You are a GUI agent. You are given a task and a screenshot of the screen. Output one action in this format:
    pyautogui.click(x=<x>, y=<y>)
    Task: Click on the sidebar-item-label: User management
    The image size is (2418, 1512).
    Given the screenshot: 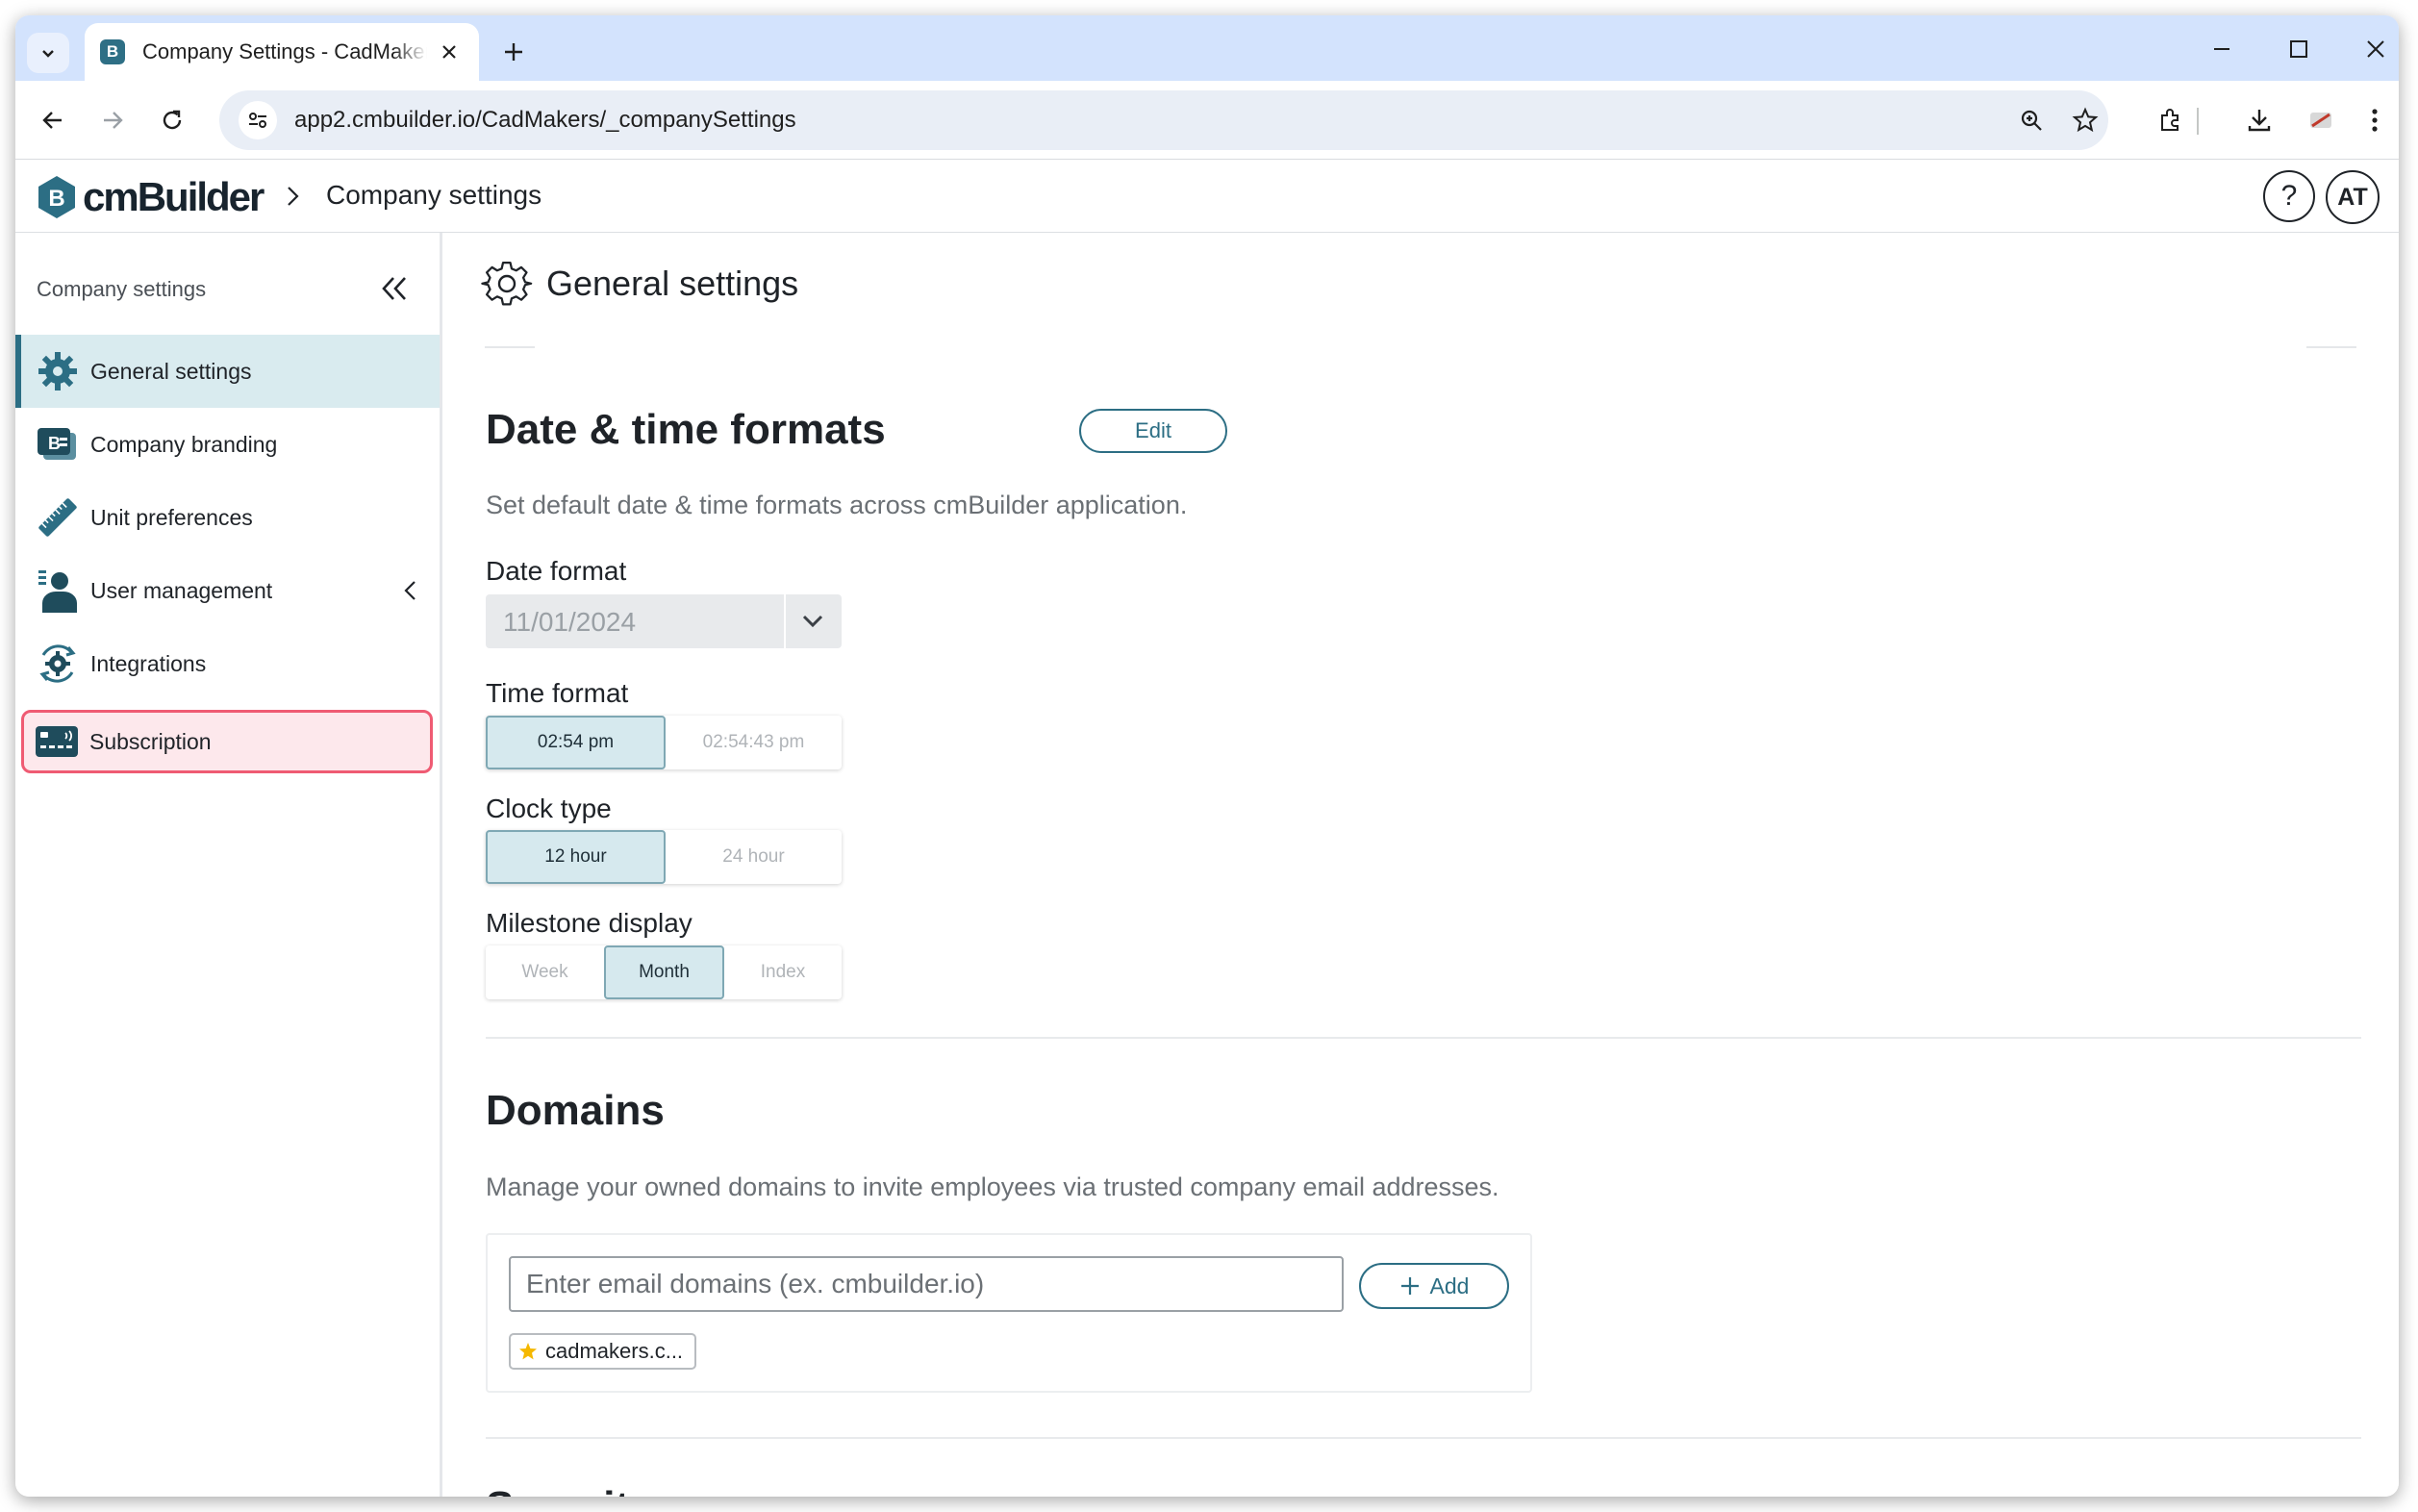 What is the action you would take?
    pyautogui.click(x=181, y=590)
    